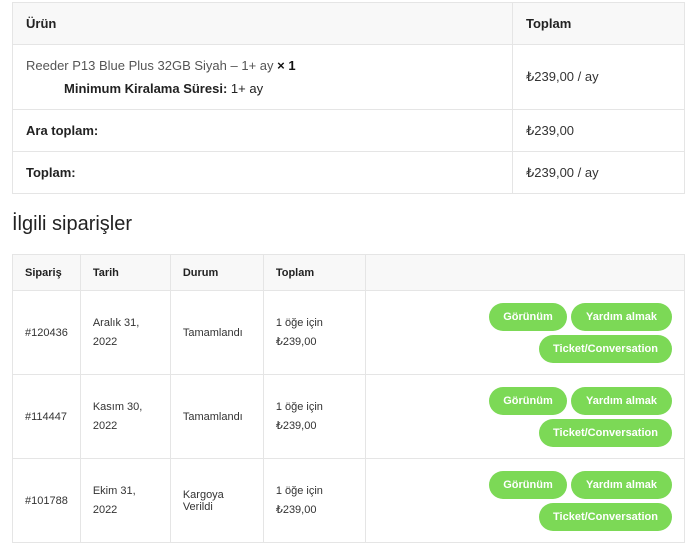  Describe the element at coordinates (216, 500) in the screenshot. I see `order-status: Kargoya Verildi` at that location.